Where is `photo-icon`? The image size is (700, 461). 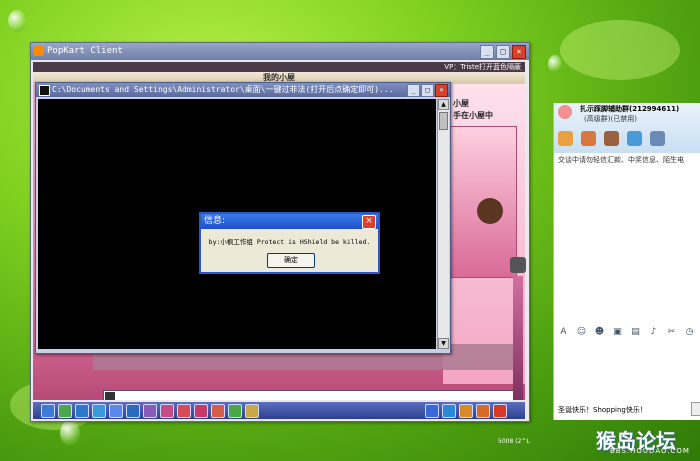 photo-icon is located at coordinates (201, 410).